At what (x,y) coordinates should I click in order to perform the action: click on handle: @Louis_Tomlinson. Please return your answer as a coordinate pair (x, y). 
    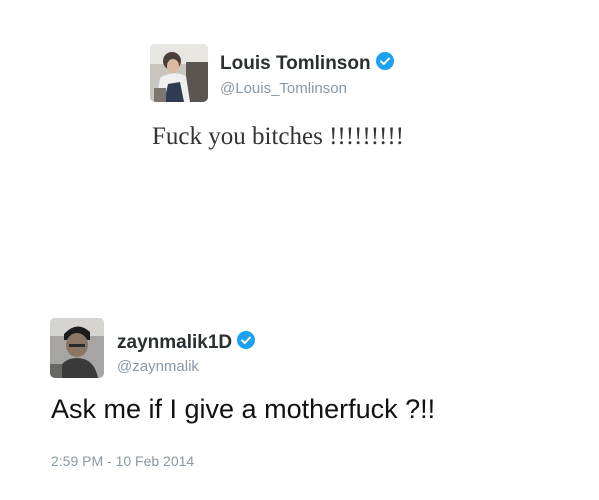
    Looking at the image, I should click on (283, 88).